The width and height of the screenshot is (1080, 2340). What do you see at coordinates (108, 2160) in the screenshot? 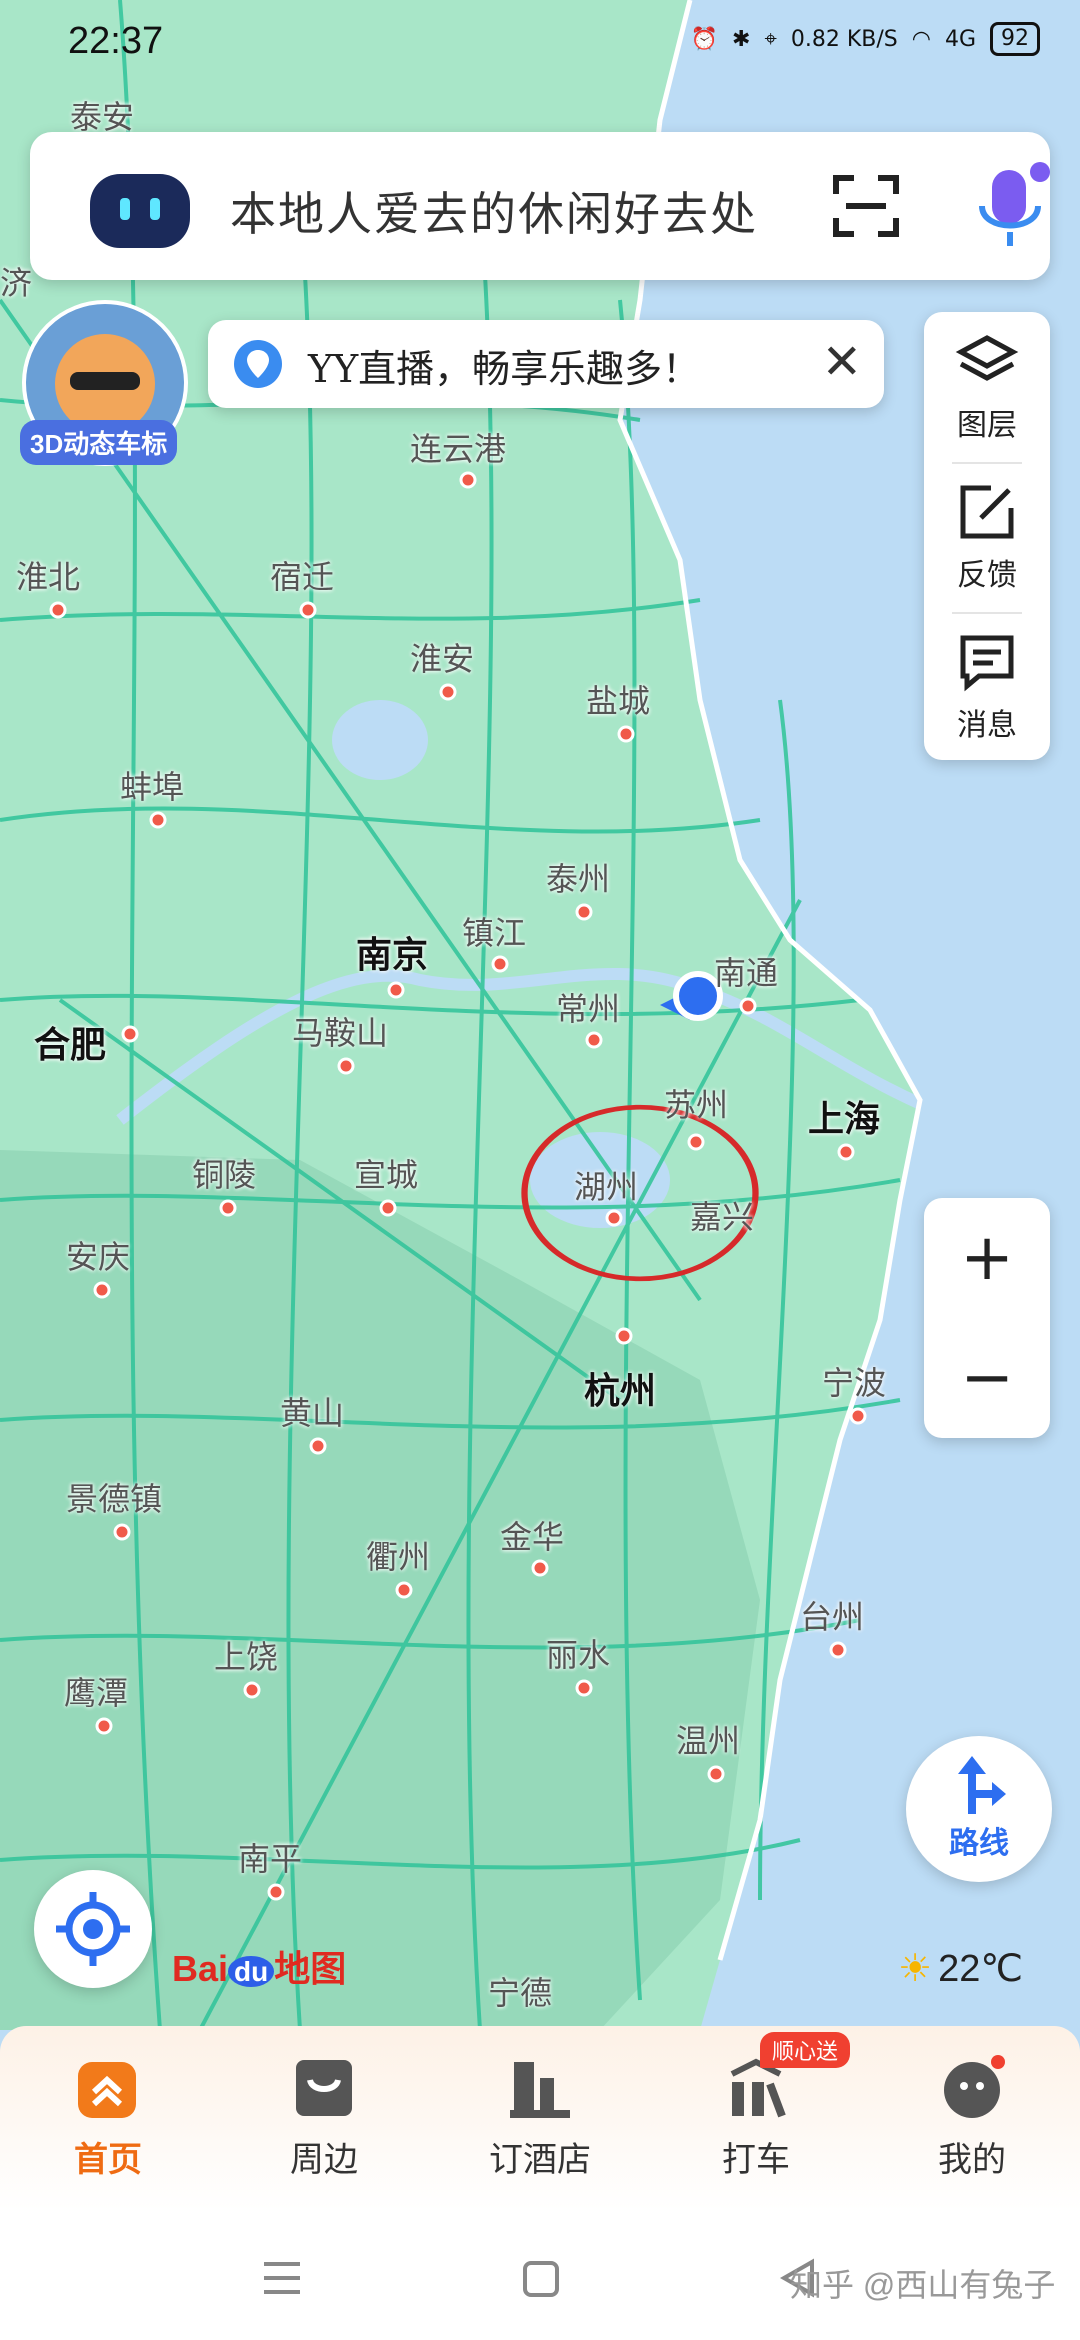
I see `tab-label: 首页` at bounding box center [108, 2160].